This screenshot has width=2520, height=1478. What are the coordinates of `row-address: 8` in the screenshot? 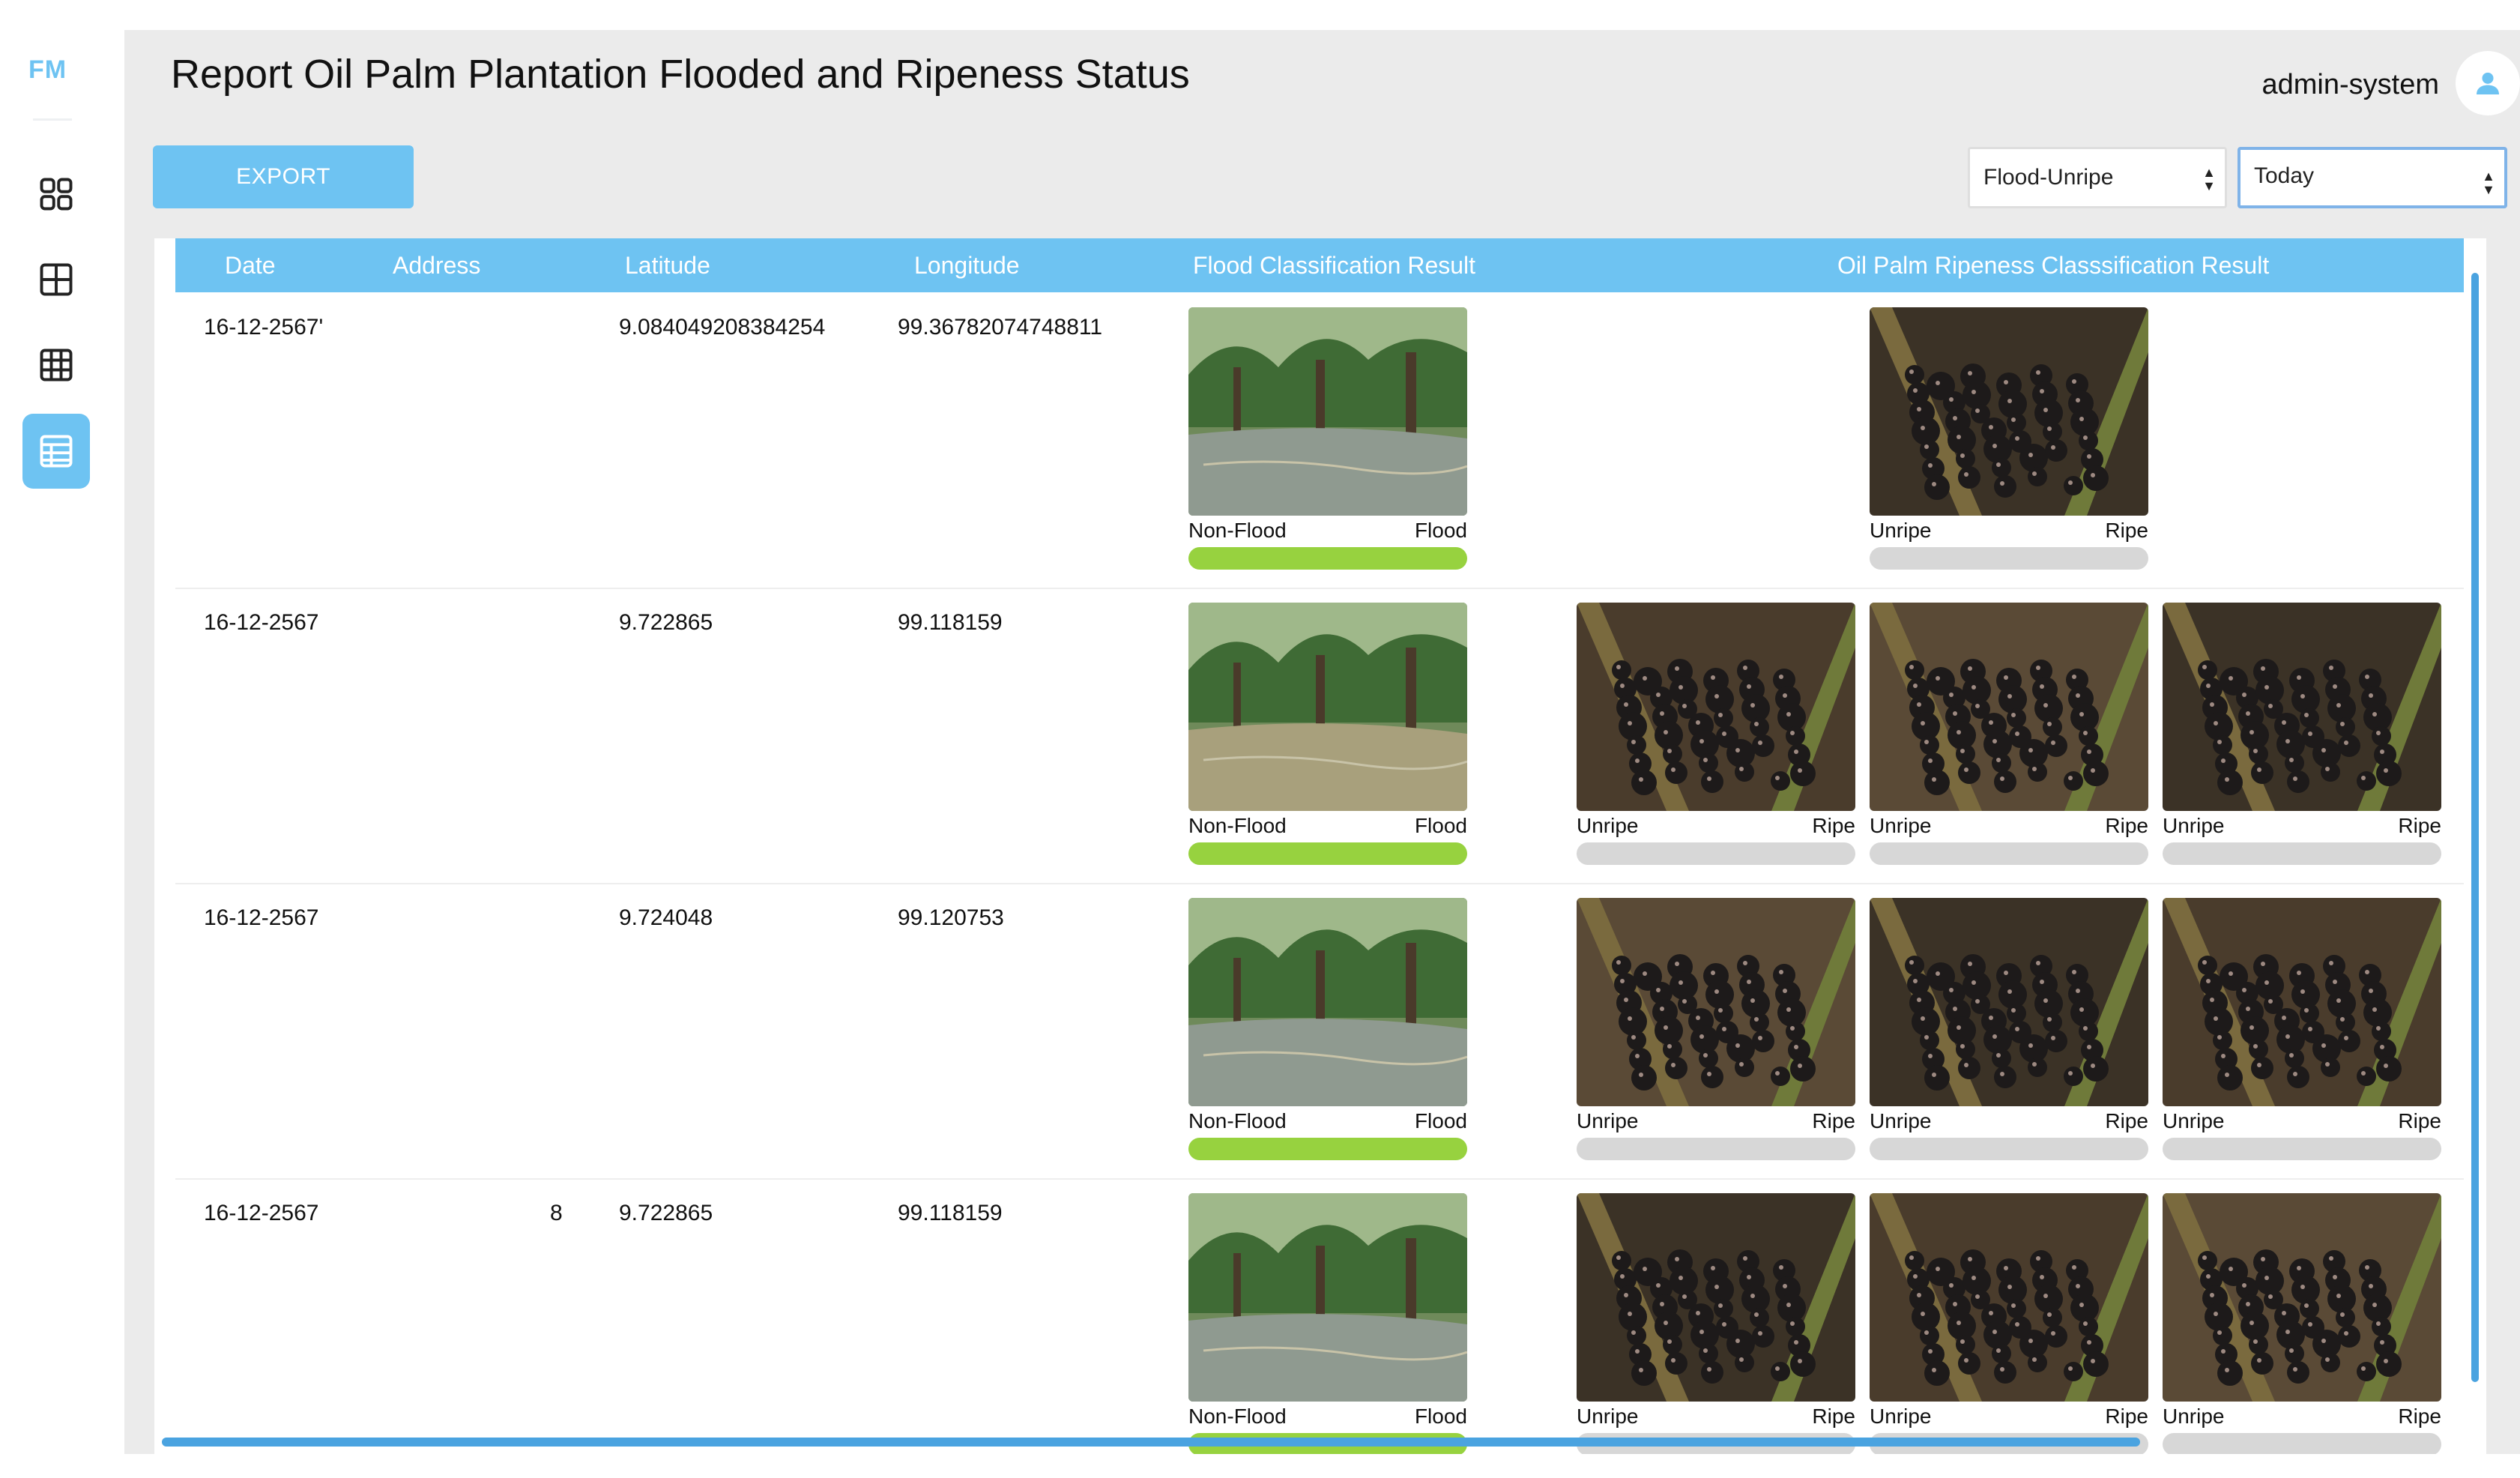 It's located at (556, 1213).